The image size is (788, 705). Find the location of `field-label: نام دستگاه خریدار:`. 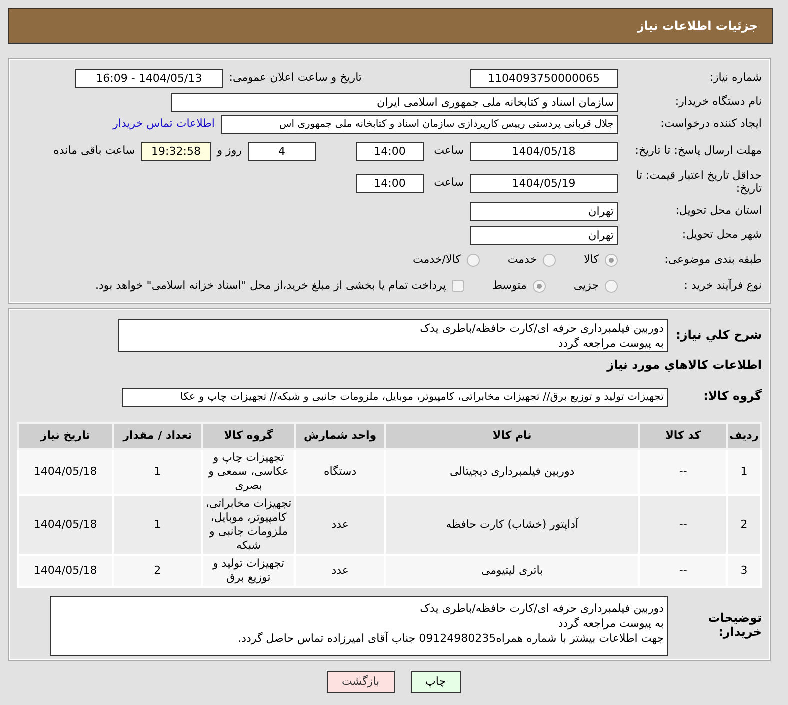

field-label: نام دستگاه خریدار: is located at coordinates (718, 102).